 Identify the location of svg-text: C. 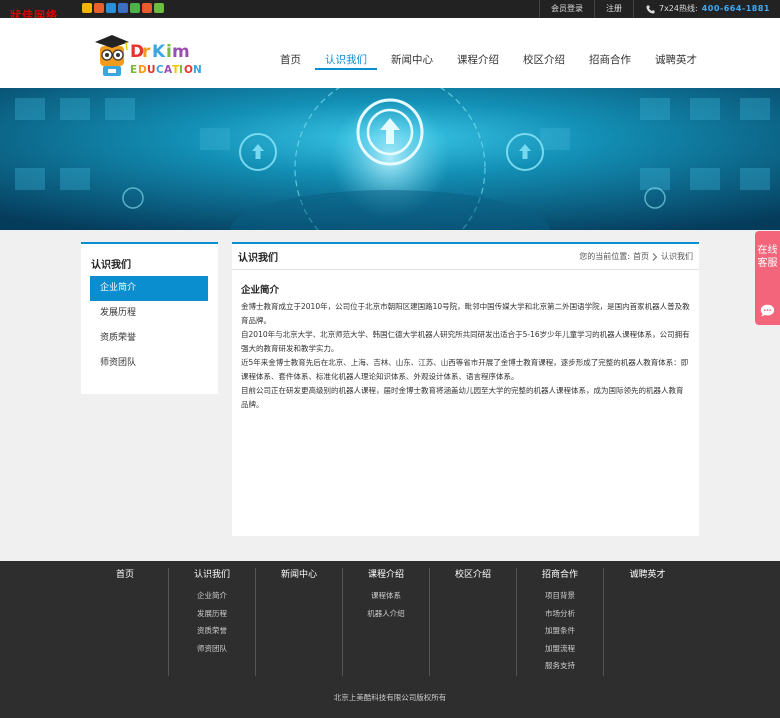
(160, 70).